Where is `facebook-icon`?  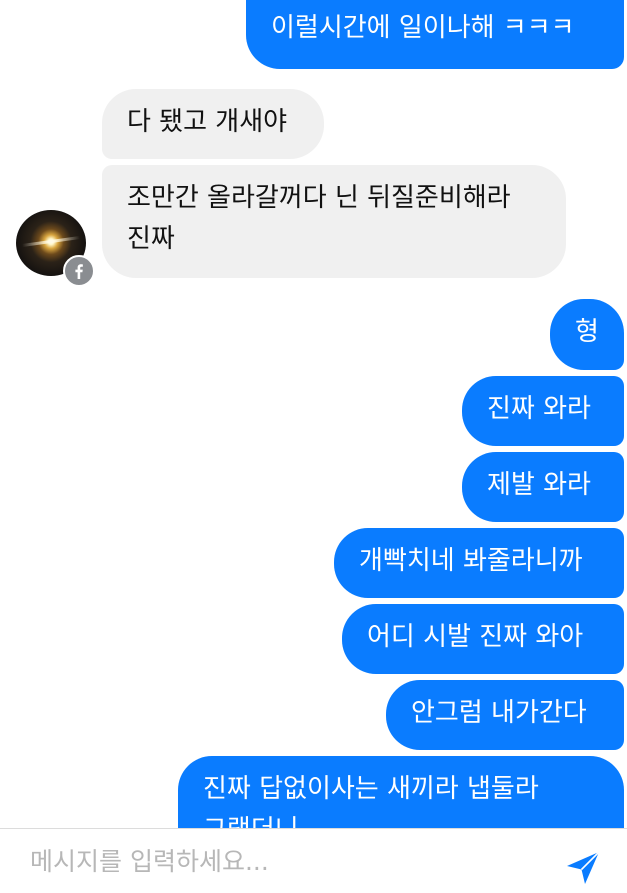 facebook-icon is located at coordinates (79, 271).